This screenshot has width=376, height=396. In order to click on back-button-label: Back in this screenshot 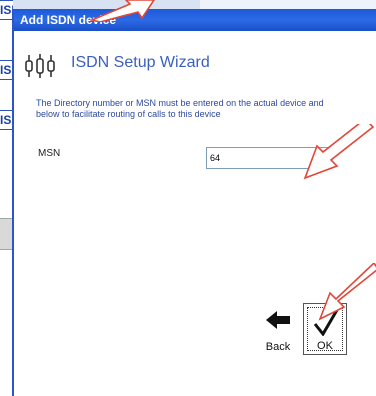, I will do `click(278, 347)`.